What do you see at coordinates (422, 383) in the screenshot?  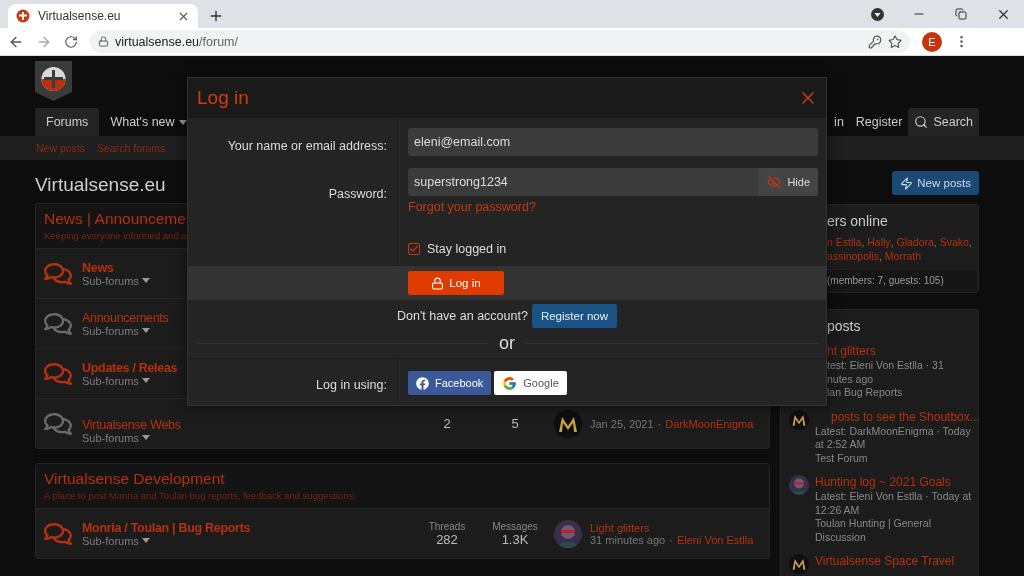 I see `facebook-icon` at bounding box center [422, 383].